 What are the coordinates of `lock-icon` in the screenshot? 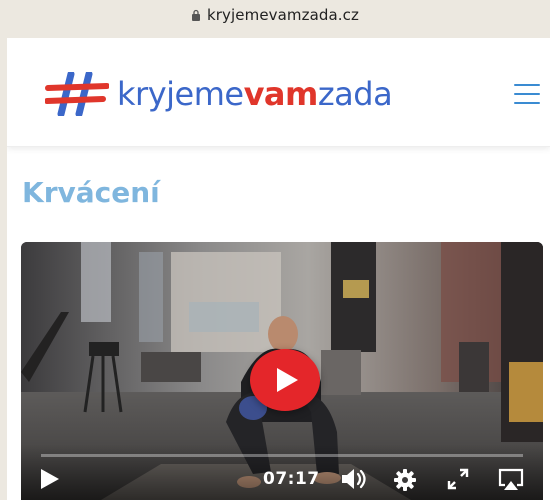 It's located at (195, 15).